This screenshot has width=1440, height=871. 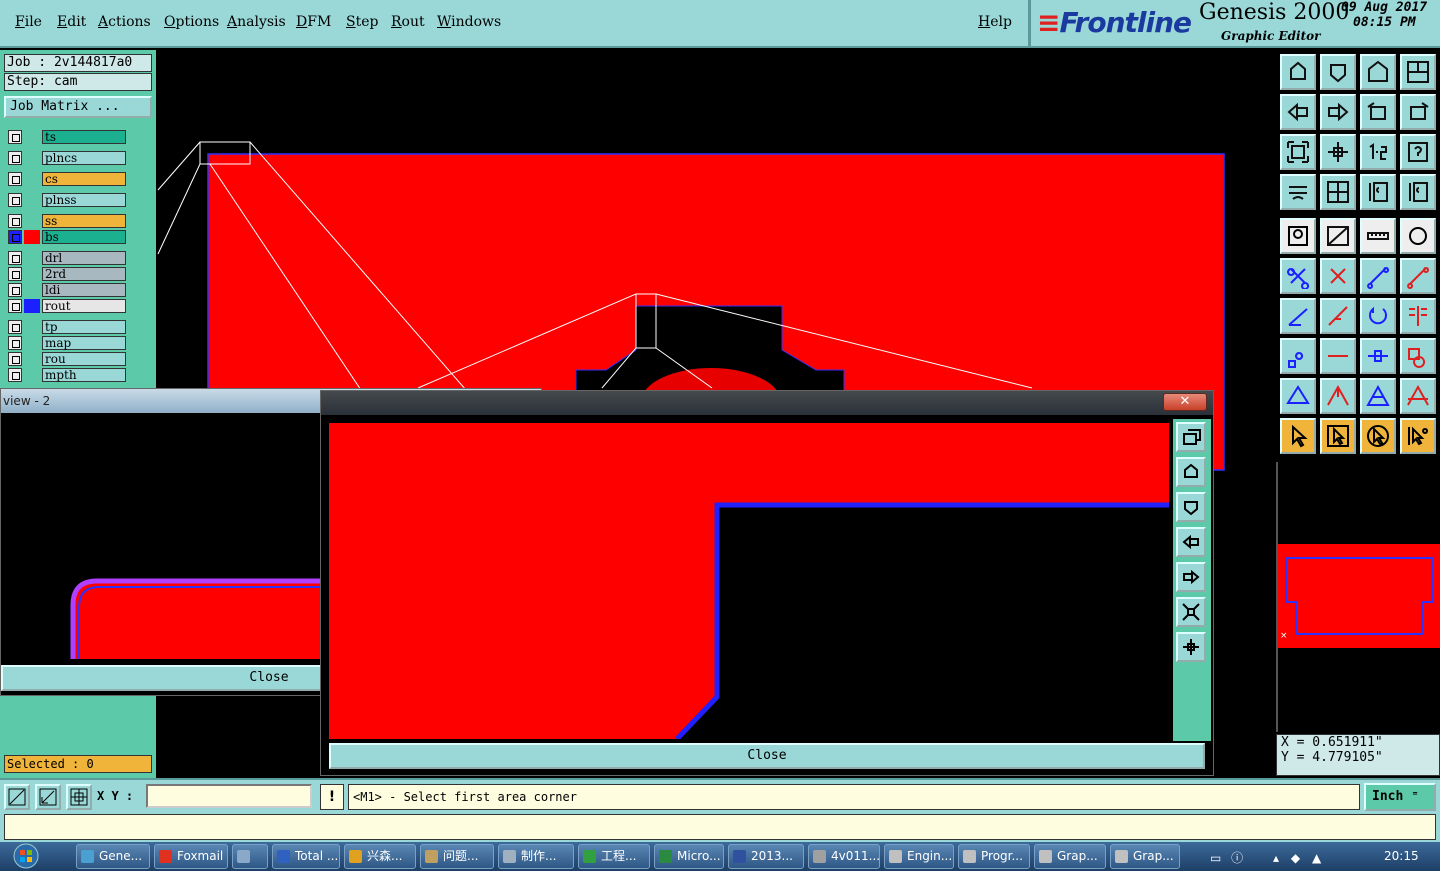 I want to click on overview-map: ×, so click(x=1358, y=597).